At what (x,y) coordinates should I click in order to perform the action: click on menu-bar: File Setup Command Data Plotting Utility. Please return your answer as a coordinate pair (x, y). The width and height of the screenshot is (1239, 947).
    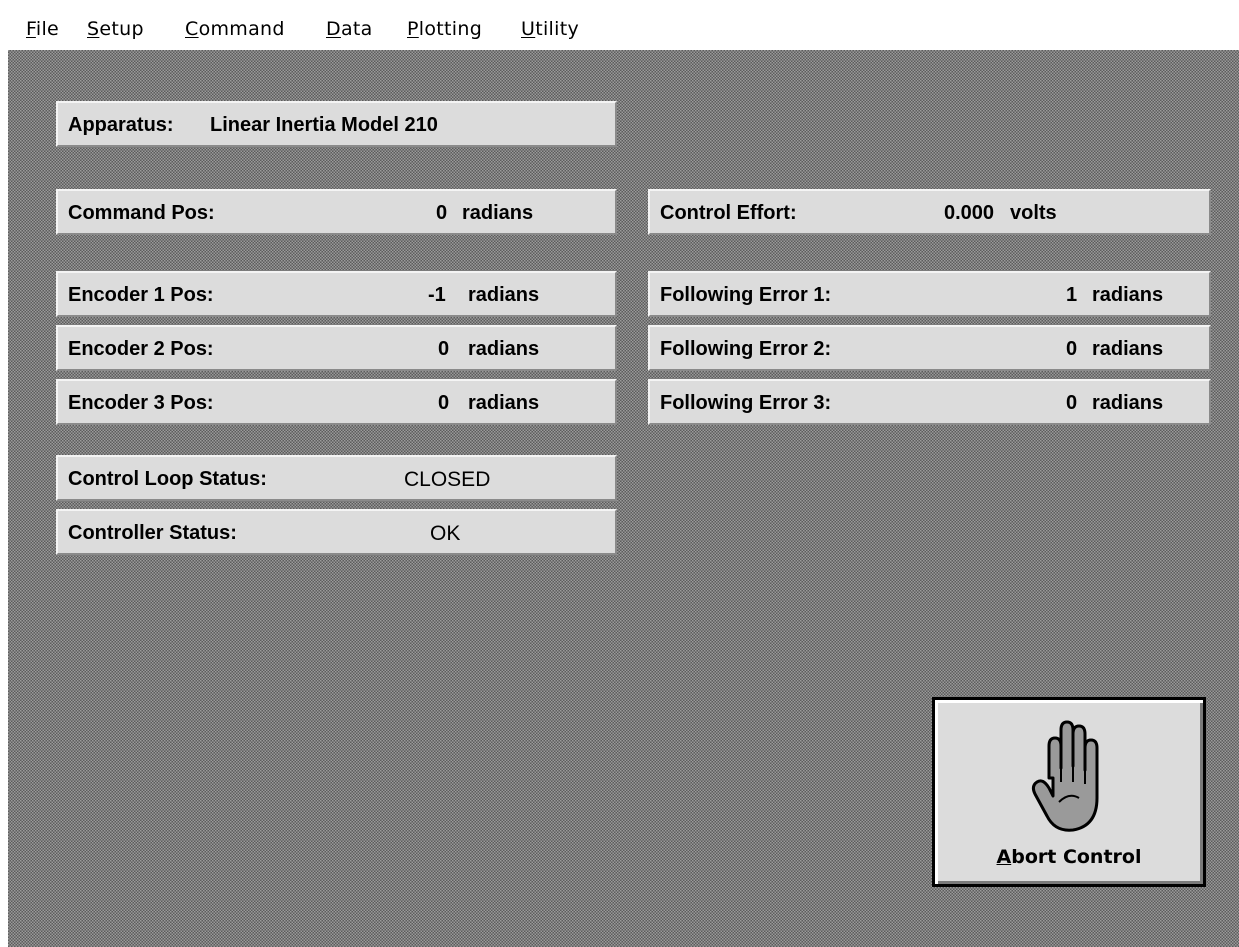
    Looking at the image, I should click on (619, 25).